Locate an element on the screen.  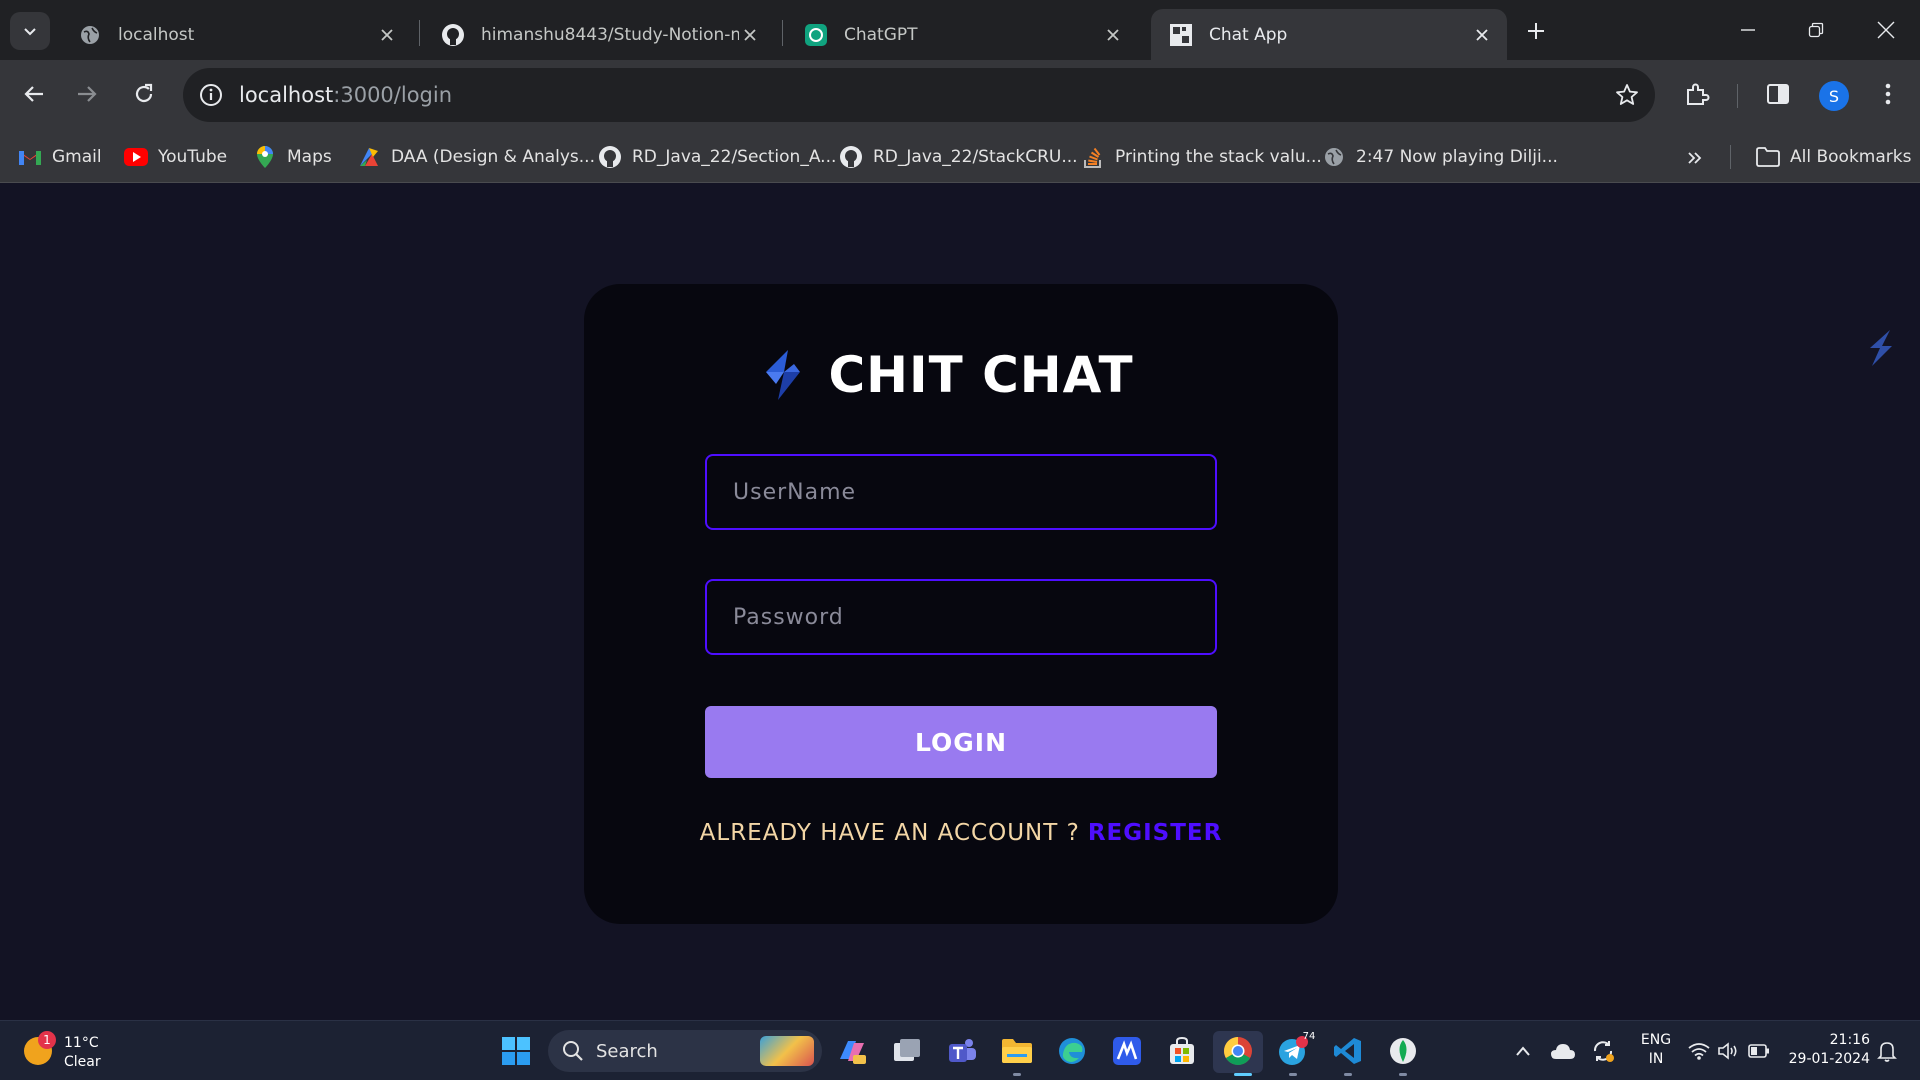
login-button: LOGIN is located at coordinates (961, 742).